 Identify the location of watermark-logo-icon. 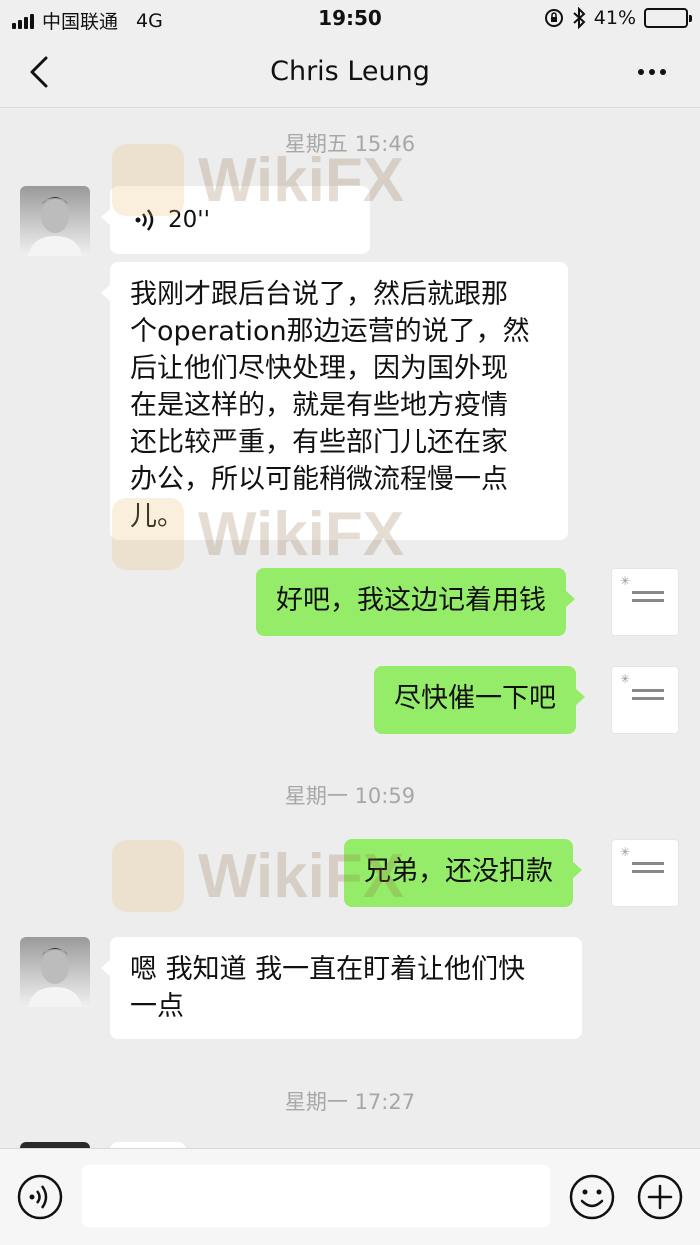
(148, 876).